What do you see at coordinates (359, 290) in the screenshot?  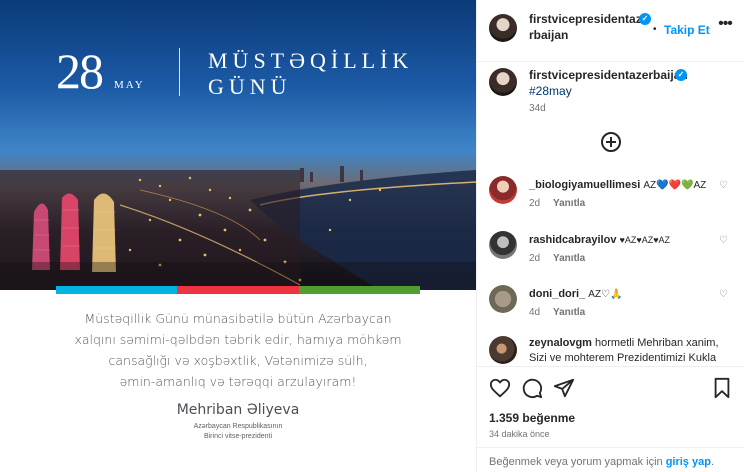 I see `flag-green-band` at bounding box center [359, 290].